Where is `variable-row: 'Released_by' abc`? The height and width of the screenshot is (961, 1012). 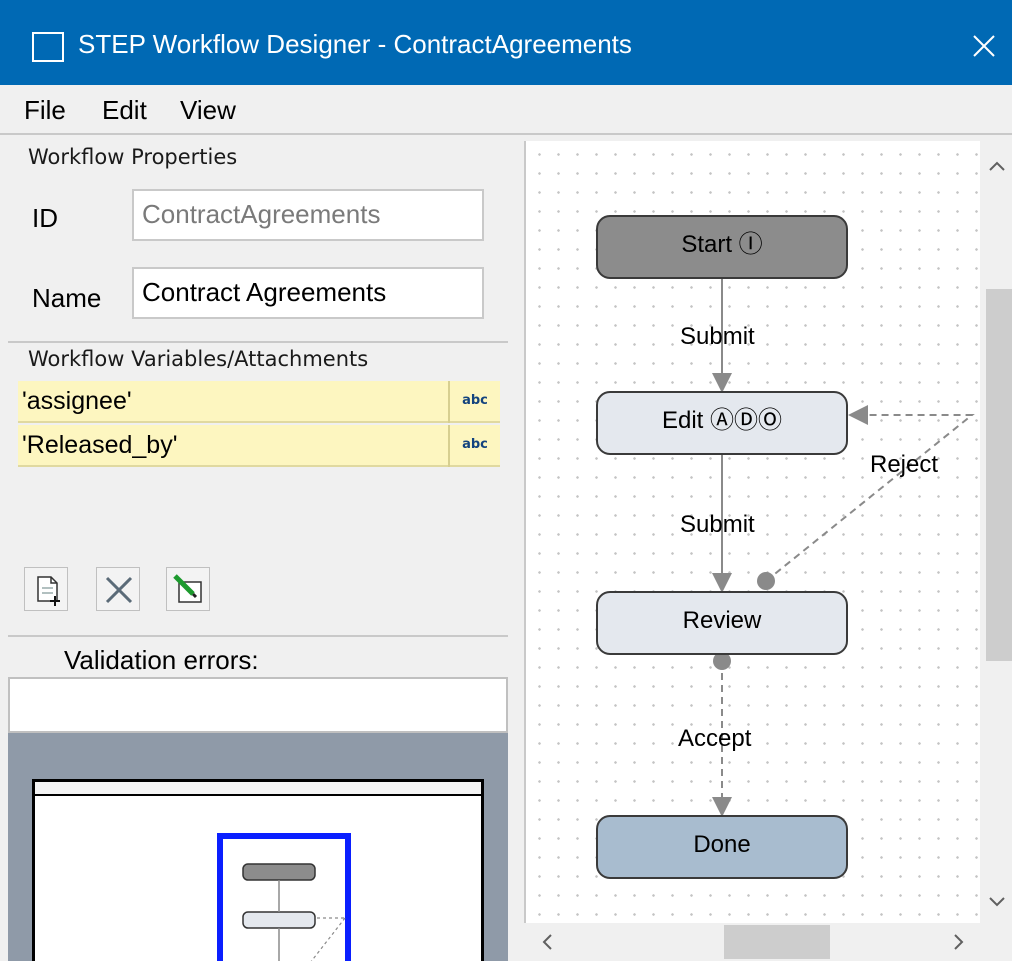 variable-row: 'Released_by' abc is located at coordinates (259, 446).